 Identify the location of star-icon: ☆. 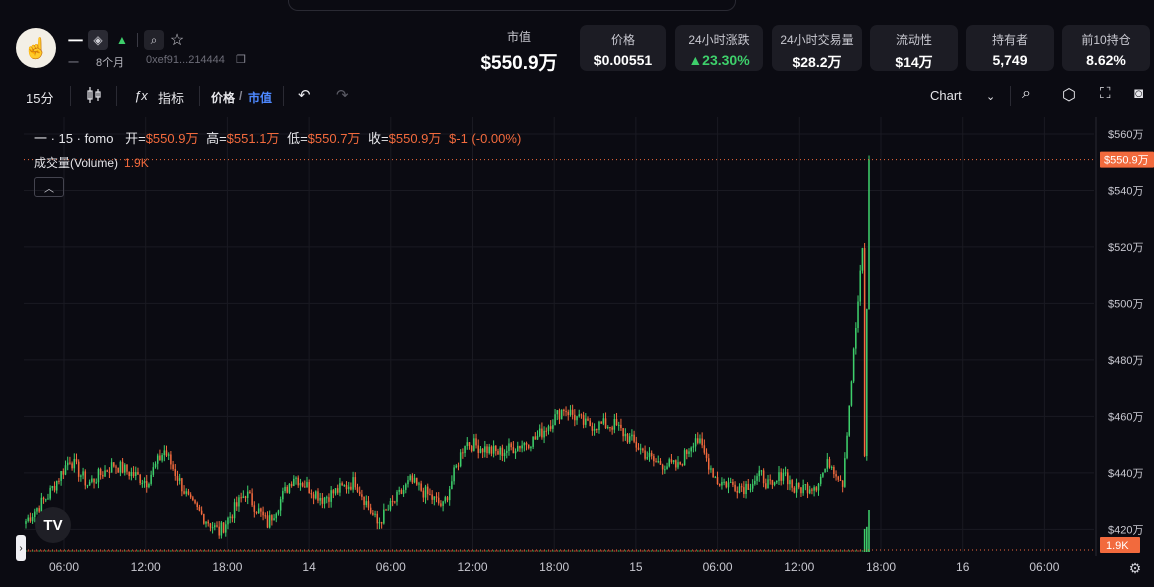
(177, 40).